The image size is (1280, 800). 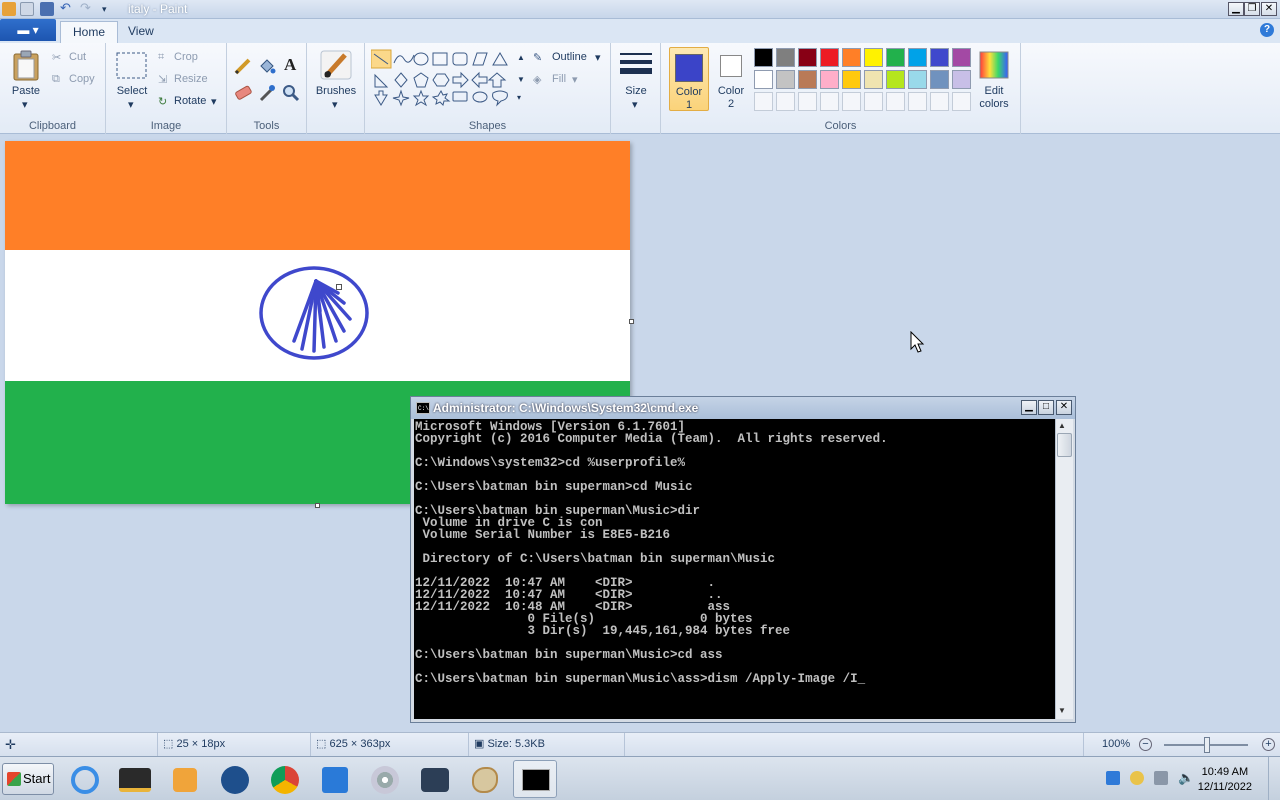 I want to click on undo-icon: ↶, so click(x=67, y=8).